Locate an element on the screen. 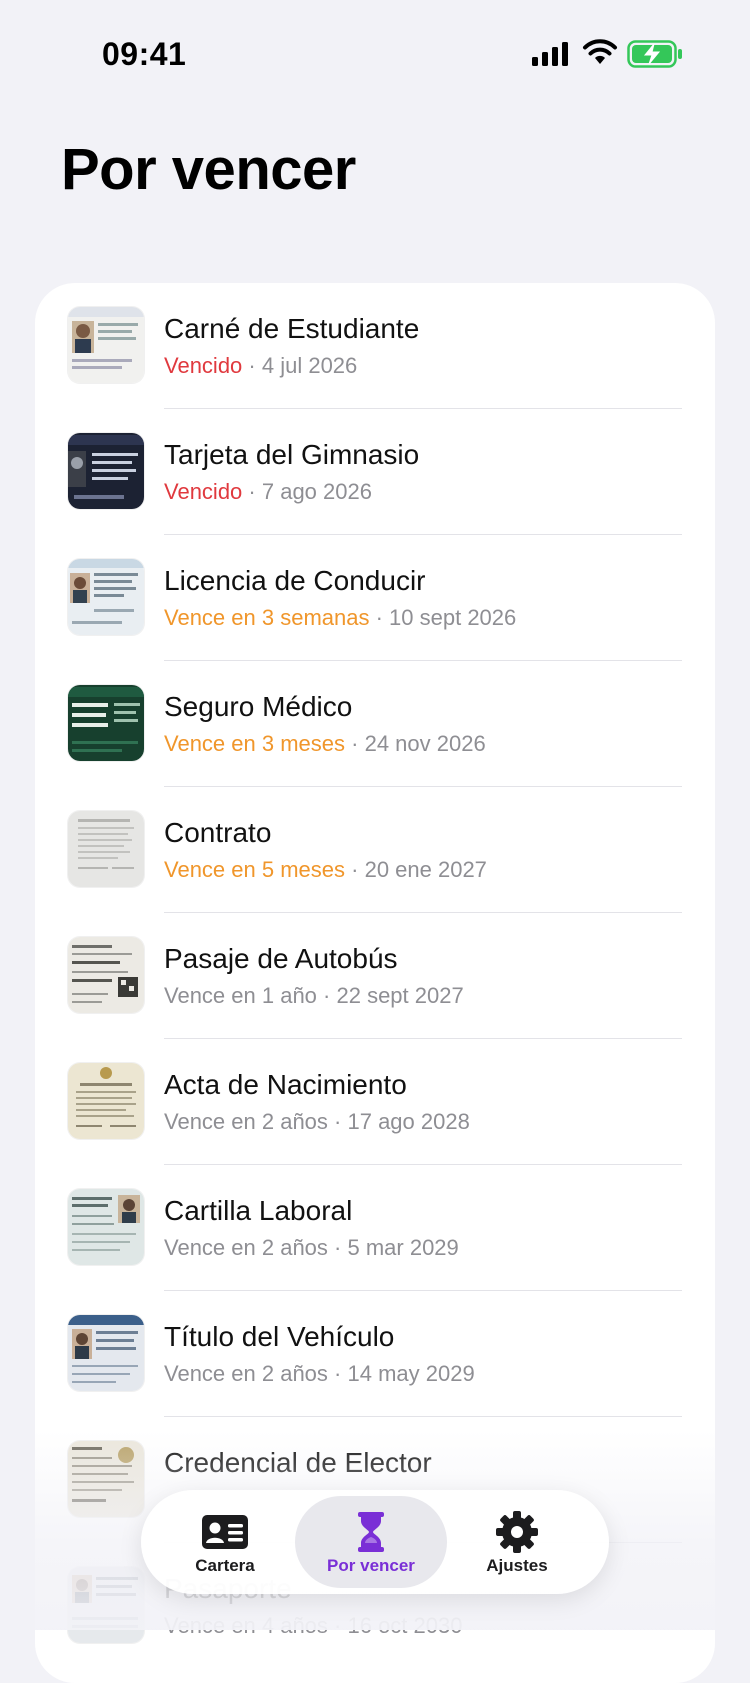  expiry-date: 22 sept 2027 is located at coordinates (400, 995).